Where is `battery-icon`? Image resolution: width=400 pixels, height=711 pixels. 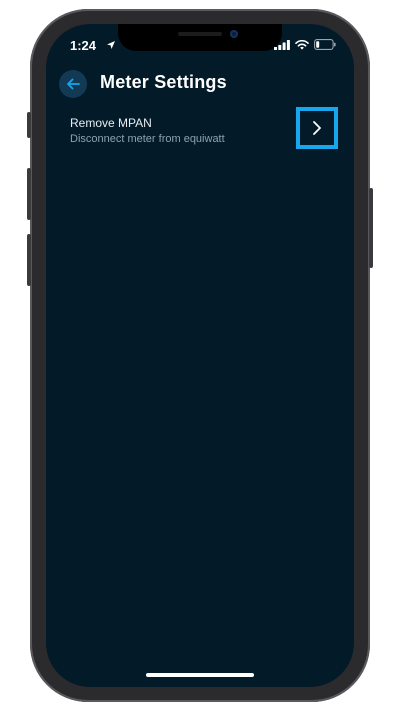
battery-icon is located at coordinates (325, 44).